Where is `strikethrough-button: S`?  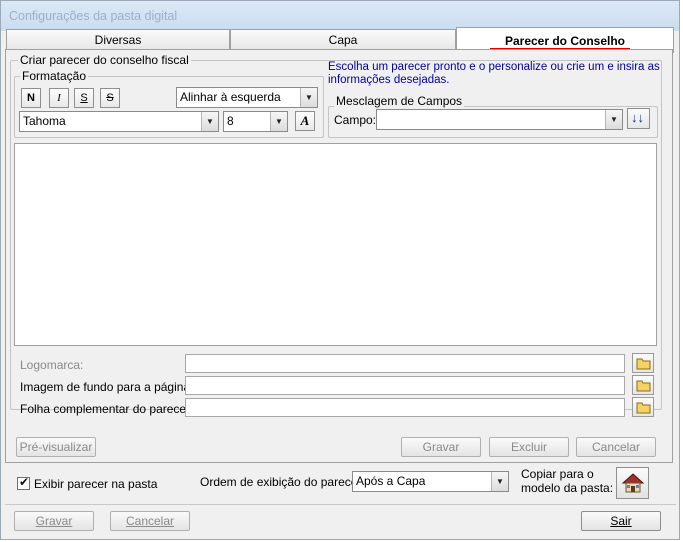 strikethrough-button: S is located at coordinates (110, 98).